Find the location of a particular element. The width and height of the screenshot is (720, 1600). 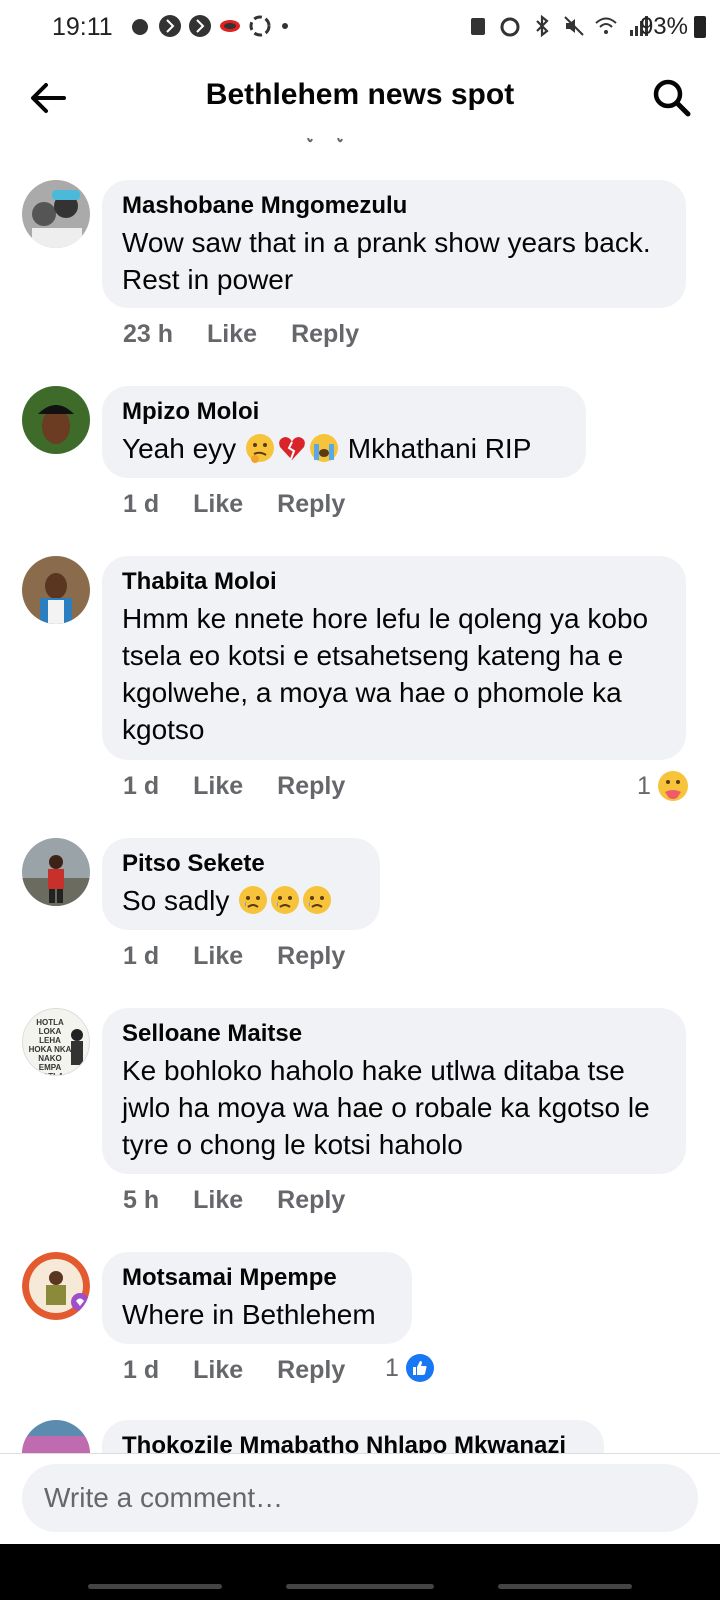

comment-author: Mpizo Moloi is located at coordinates (344, 412).